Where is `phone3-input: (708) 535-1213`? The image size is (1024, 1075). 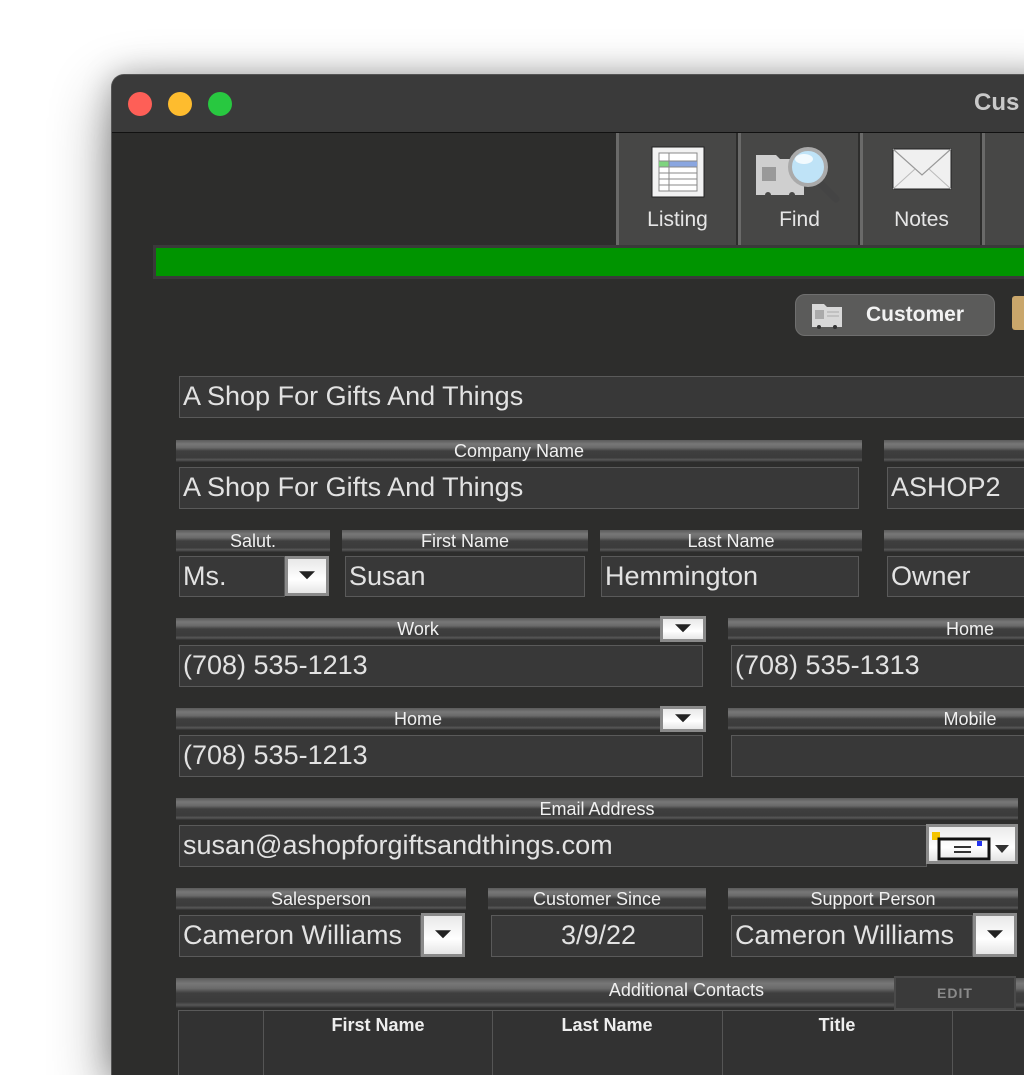
phone3-input: (708) 535-1213 is located at coordinates (441, 756).